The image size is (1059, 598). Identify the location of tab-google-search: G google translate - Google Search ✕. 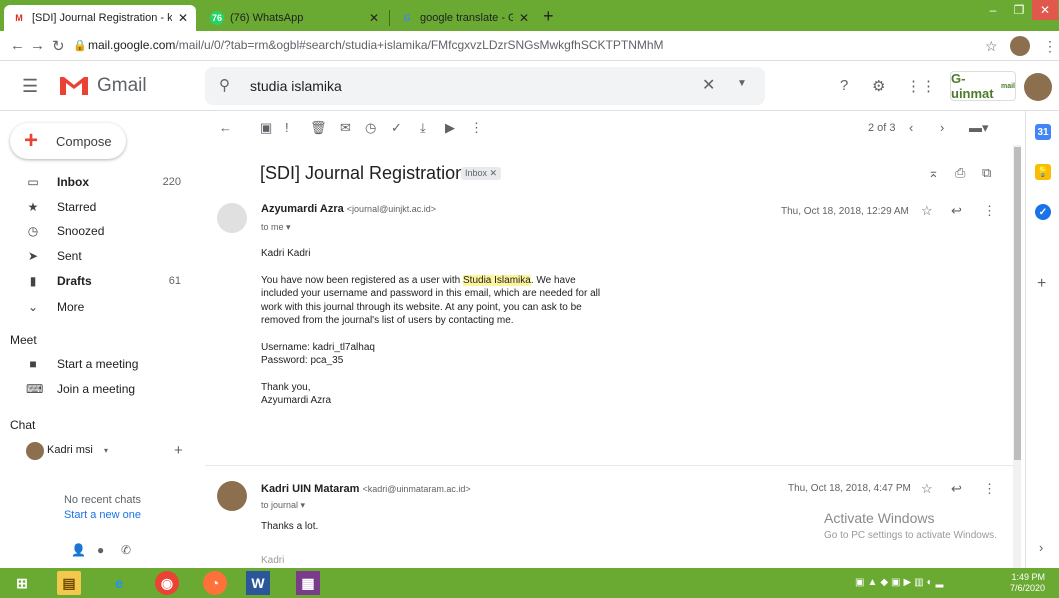
(464, 18).